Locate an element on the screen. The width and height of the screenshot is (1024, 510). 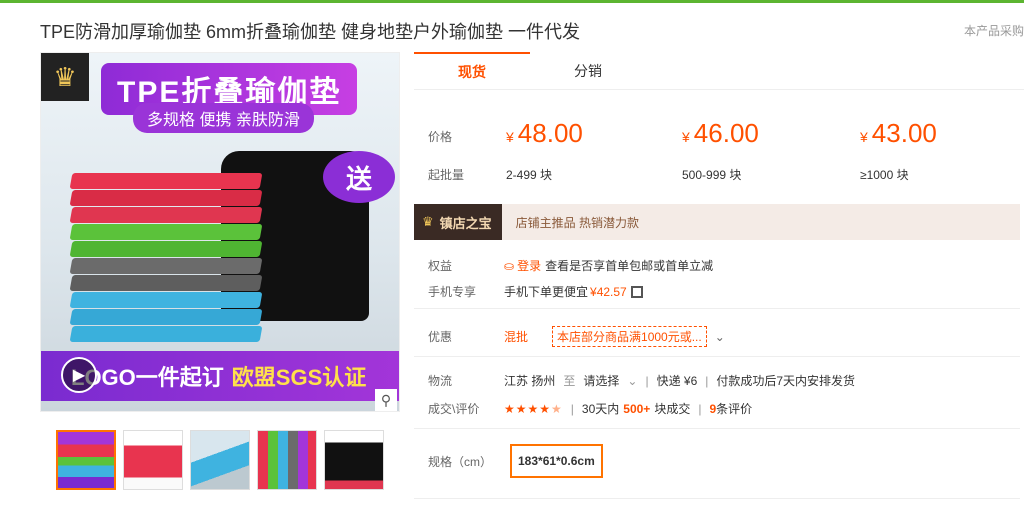
mobile-text: 手机下单更便宜 is located at coordinates (546, 292).